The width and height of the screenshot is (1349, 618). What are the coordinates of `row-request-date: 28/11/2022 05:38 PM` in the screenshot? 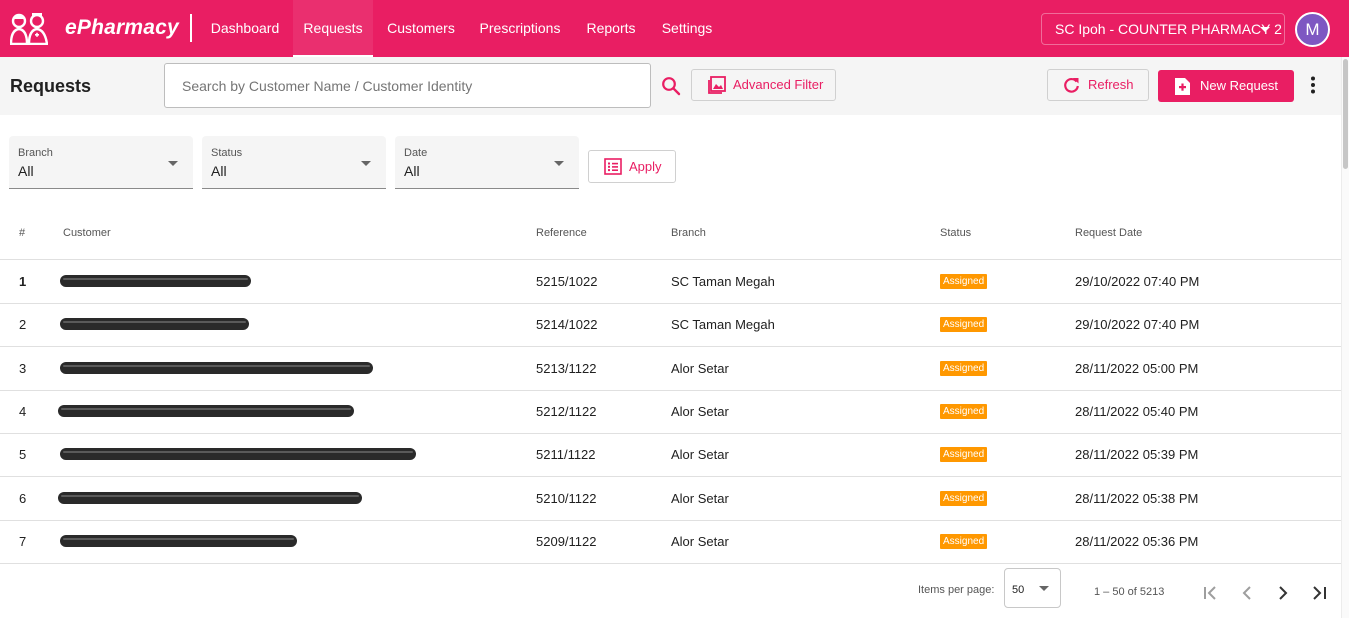 It's located at (1137, 498).